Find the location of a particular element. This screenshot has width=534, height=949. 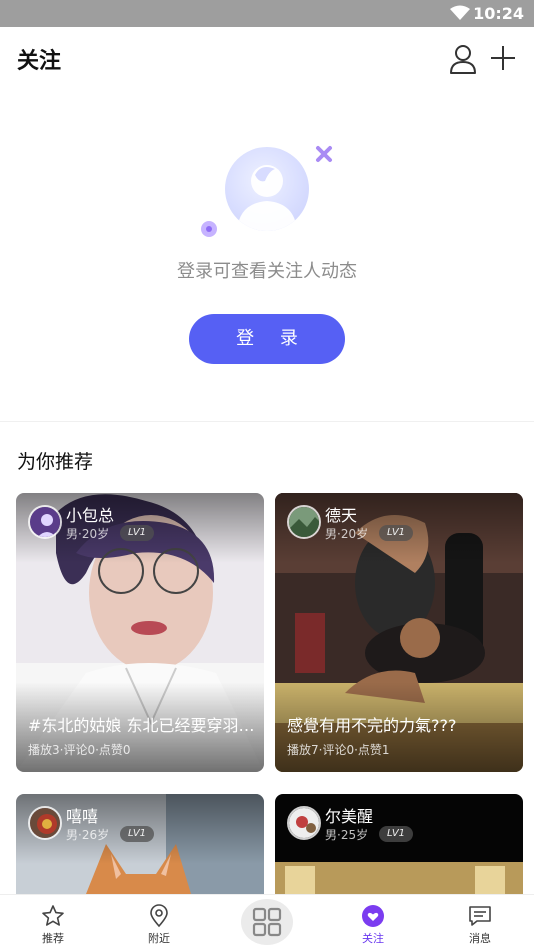

author-meta: 男·25岁 is located at coordinates (347, 835).